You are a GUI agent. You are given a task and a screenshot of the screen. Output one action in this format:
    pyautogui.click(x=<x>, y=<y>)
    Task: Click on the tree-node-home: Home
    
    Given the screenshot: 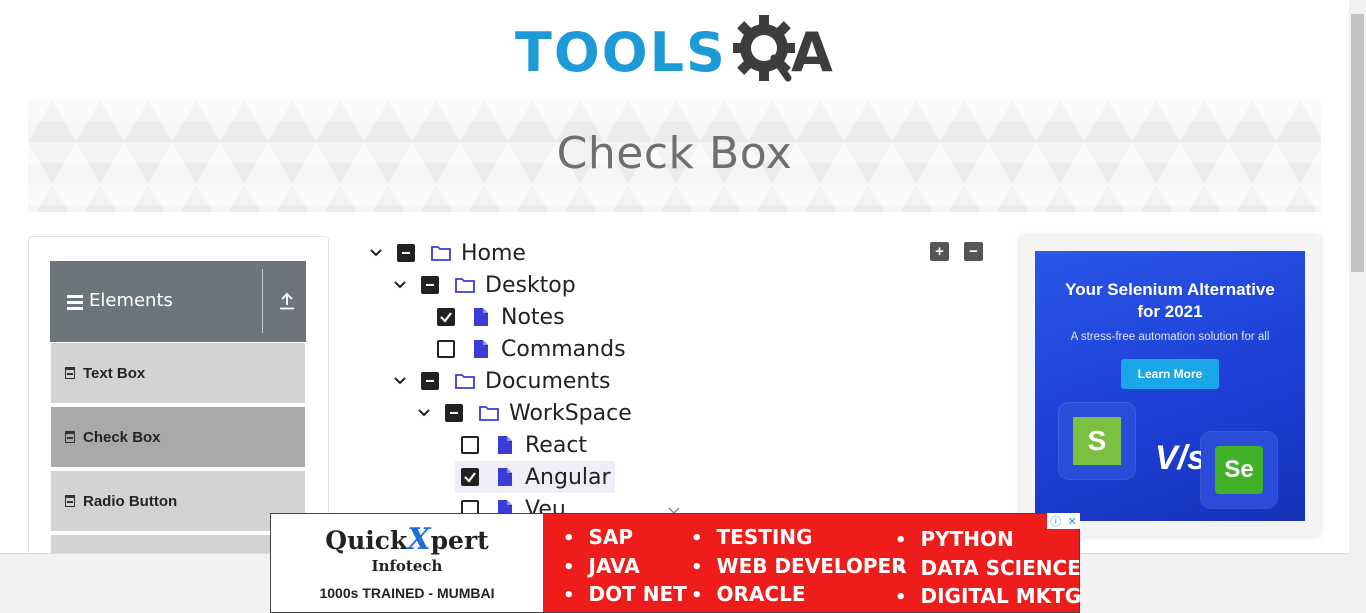 What is the action you would take?
    pyautogui.click(x=447, y=253)
    